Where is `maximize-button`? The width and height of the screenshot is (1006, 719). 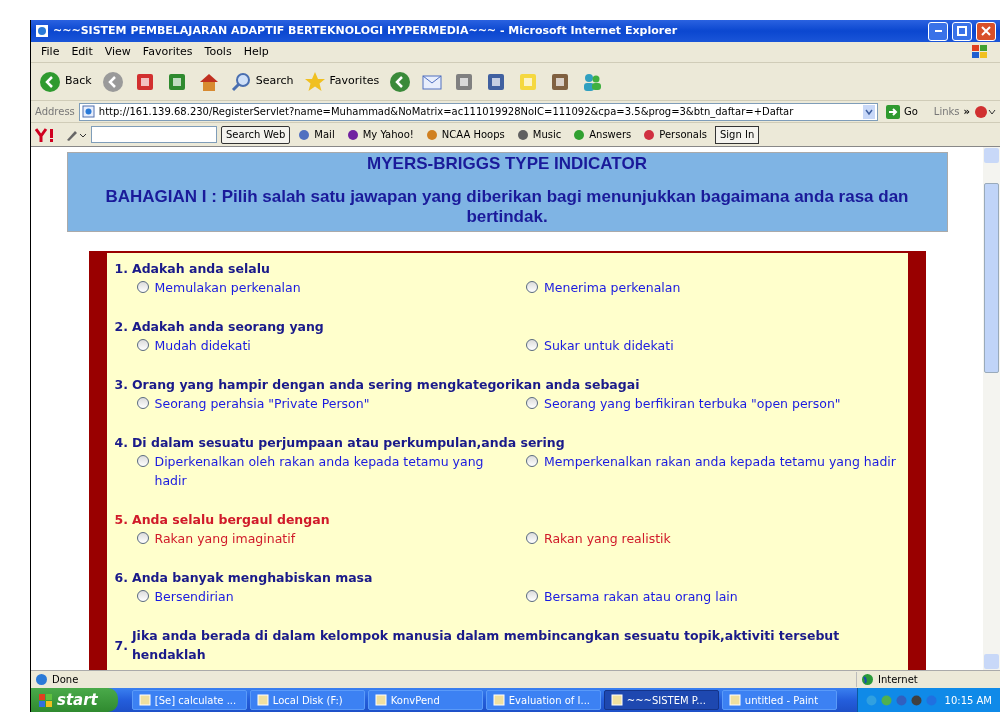
maximize-button is located at coordinates (962, 31).